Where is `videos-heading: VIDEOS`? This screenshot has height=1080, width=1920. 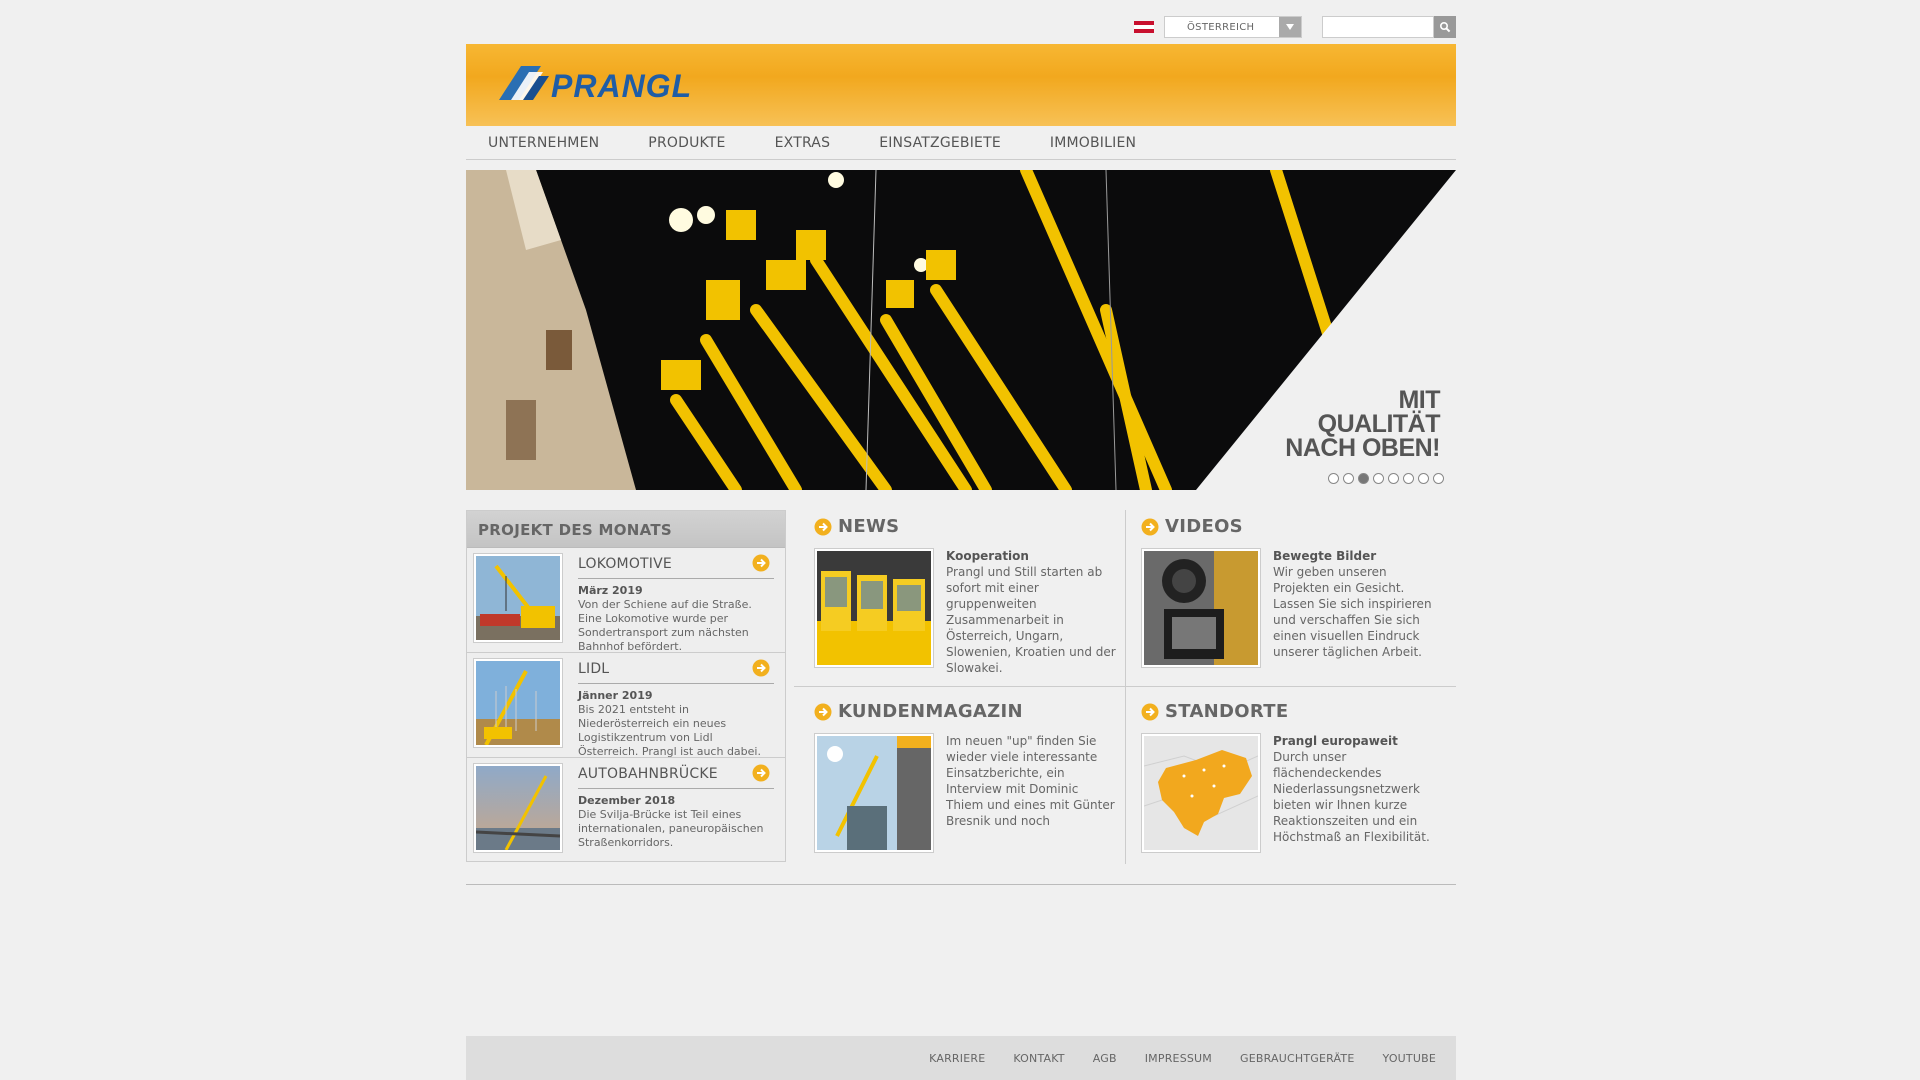
videos-heading: VIDEOS is located at coordinates (1192, 526).